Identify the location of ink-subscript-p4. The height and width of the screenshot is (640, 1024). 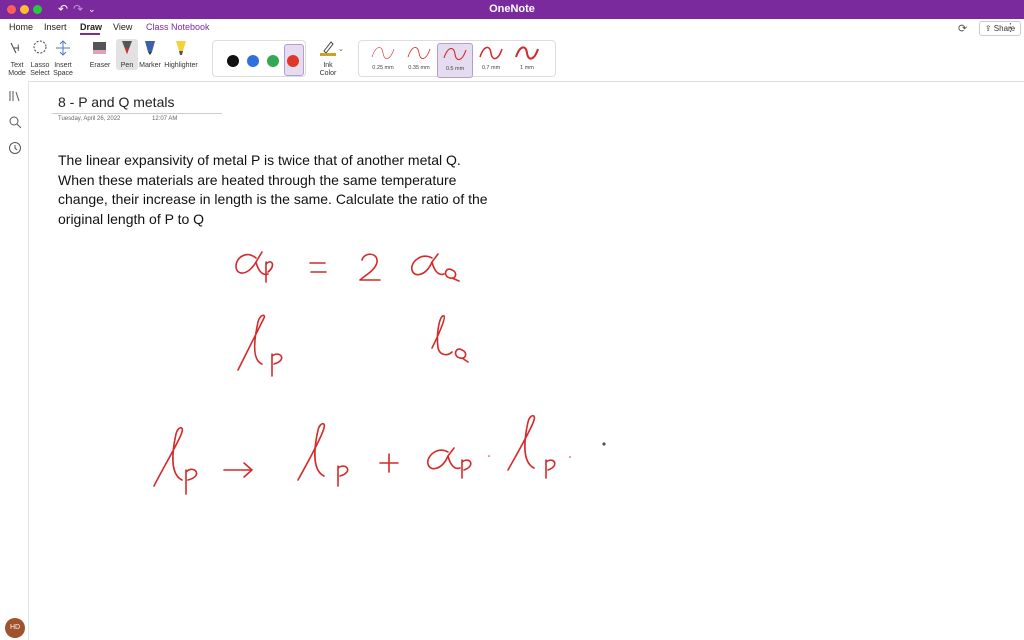
(343, 476).